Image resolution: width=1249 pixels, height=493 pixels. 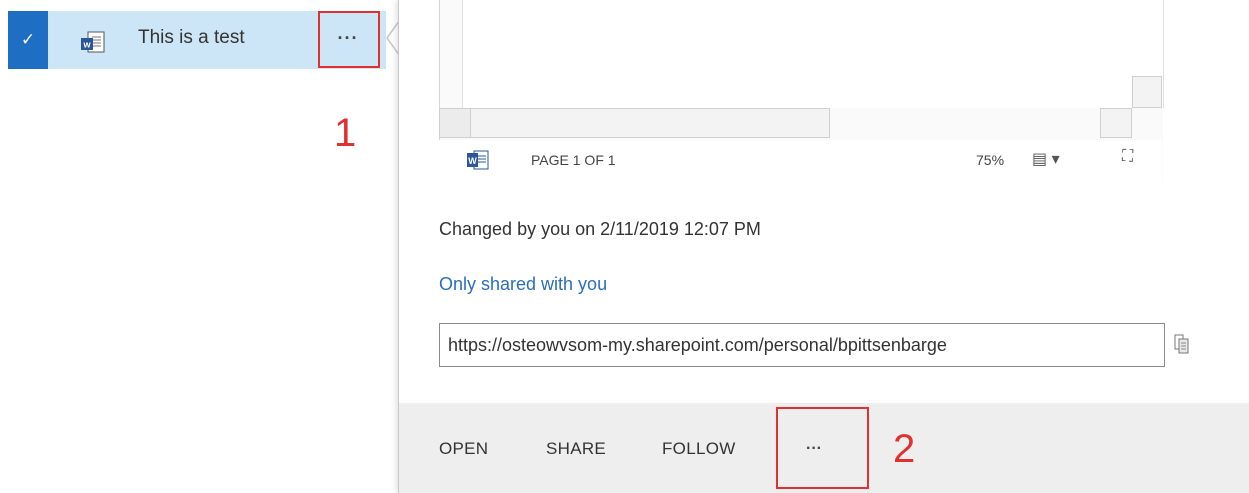 I want to click on page-count-label: PAGE 1 OF 1, so click(x=573, y=160).